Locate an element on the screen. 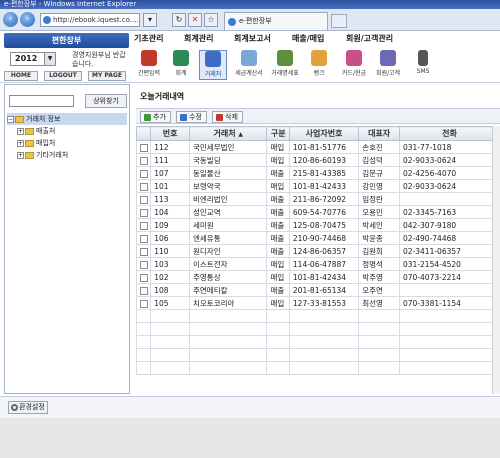 Image resolution: width=500 pixels, height=458 pixels. menu-accounting-report: 회계보고서 is located at coordinates (252, 38).